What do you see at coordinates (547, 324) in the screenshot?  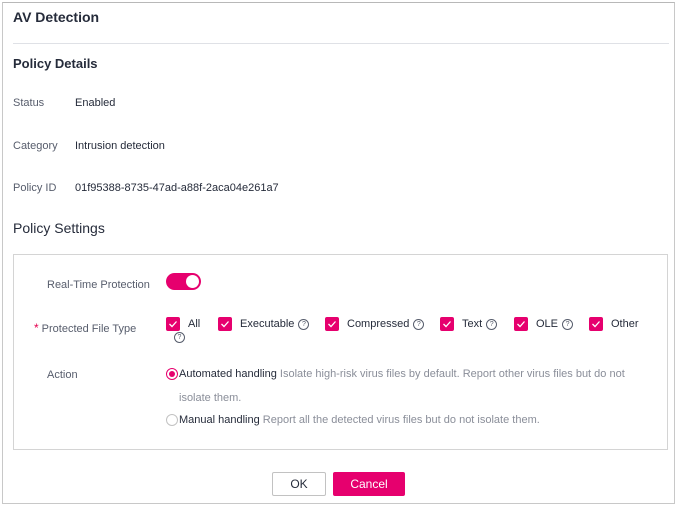 I see `checkbox-ole-label: OLE` at bounding box center [547, 324].